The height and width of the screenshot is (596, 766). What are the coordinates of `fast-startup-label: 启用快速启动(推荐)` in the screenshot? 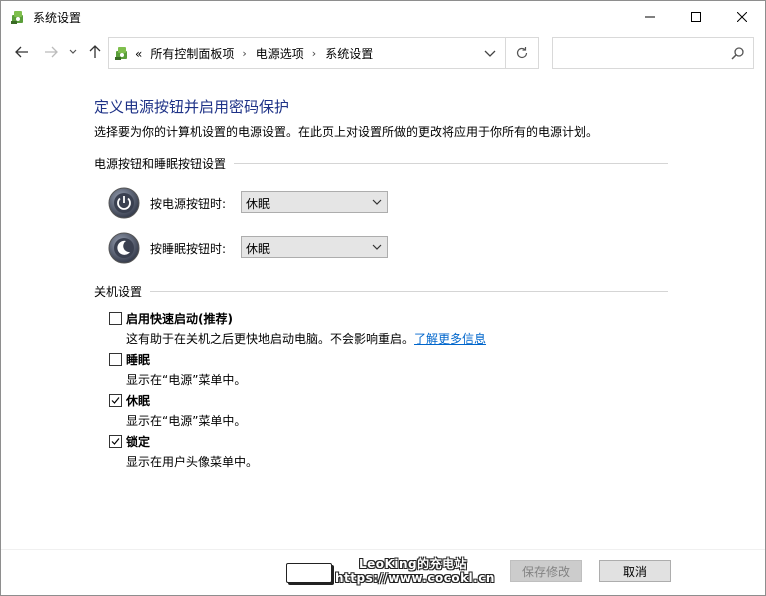 It's located at (179, 318).